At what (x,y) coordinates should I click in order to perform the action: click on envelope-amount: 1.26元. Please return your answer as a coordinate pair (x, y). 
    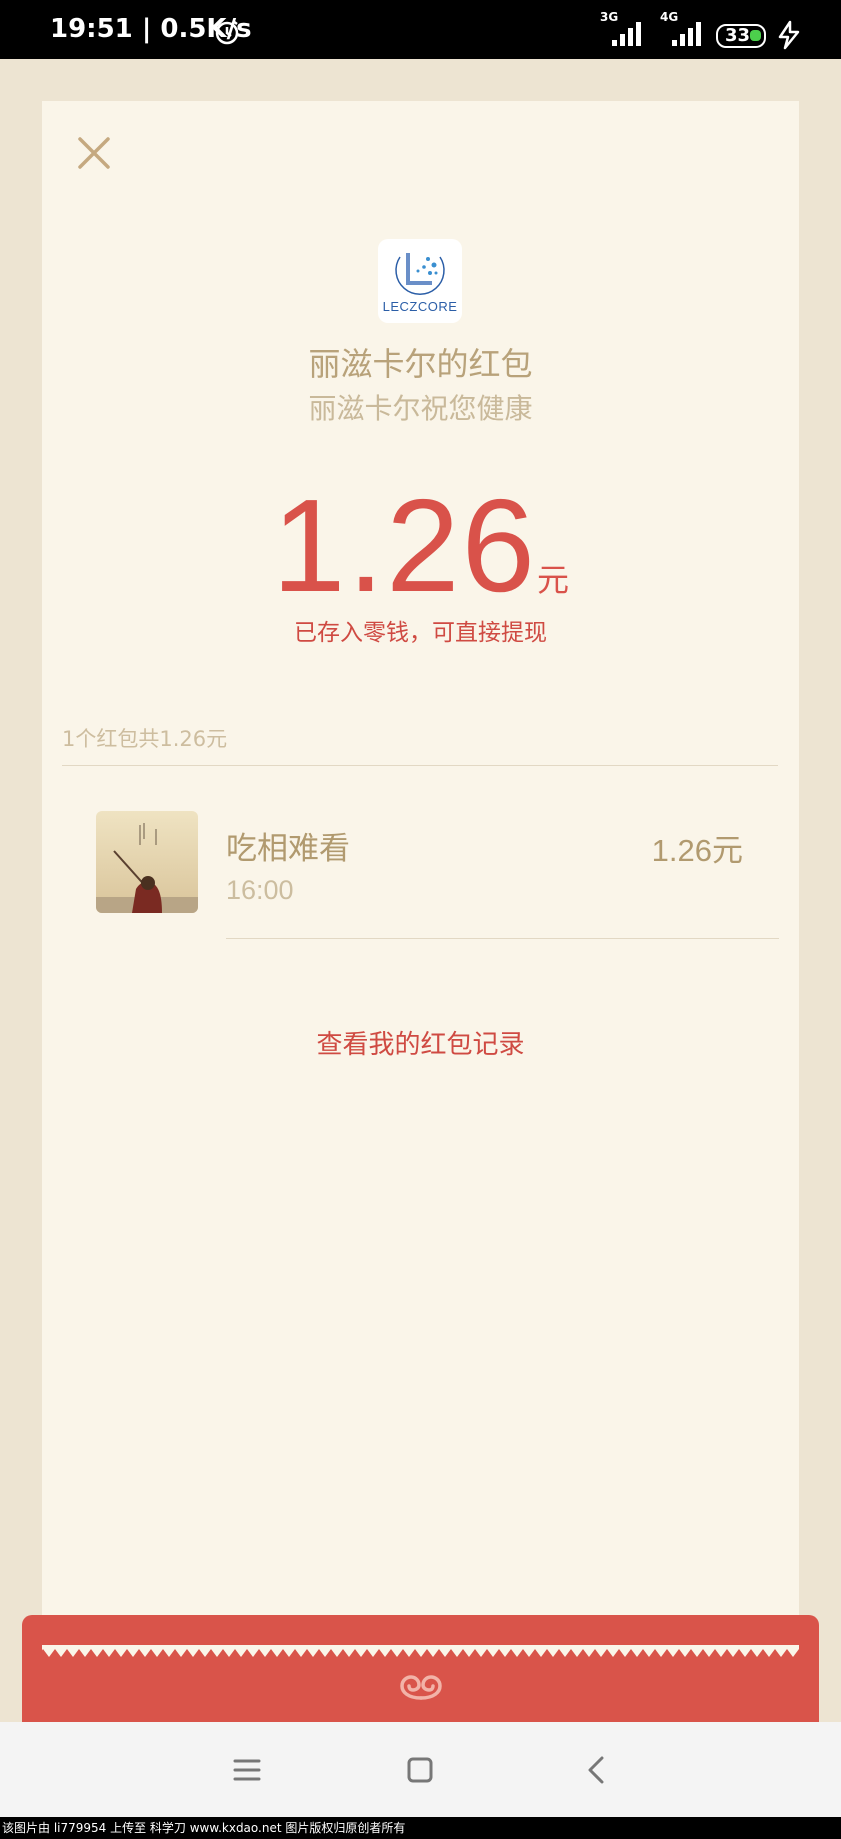
    Looking at the image, I should click on (420, 546).